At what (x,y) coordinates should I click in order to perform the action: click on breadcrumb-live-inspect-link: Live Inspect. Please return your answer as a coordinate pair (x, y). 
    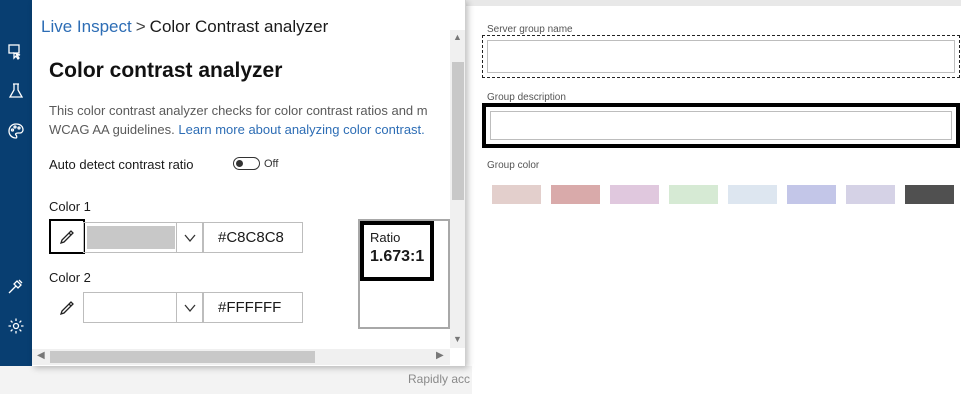
    Looking at the image, I should click on (86, 26).